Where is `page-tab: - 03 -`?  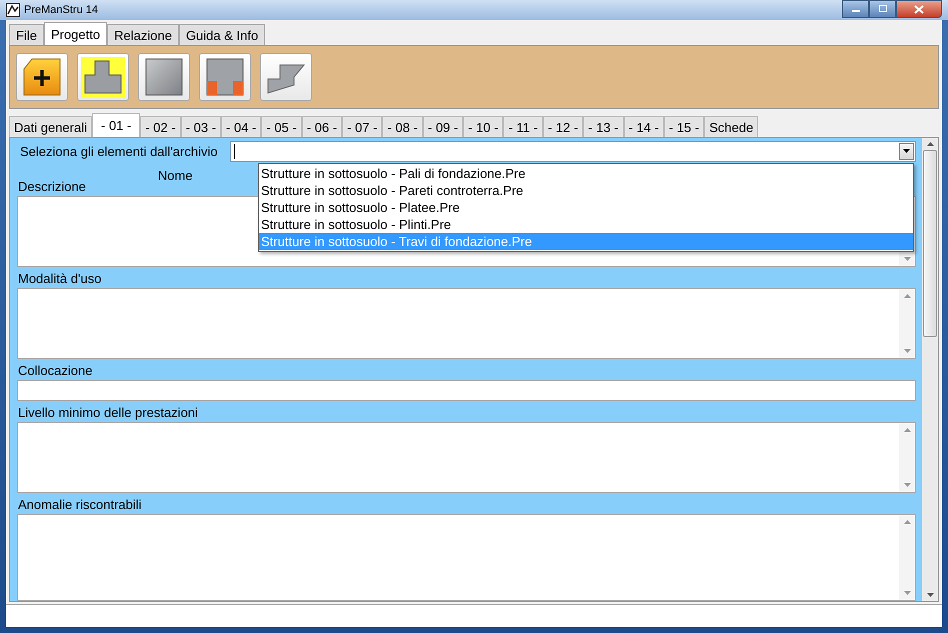 page-tab: - 03 - is located at coordinates (201, 126).